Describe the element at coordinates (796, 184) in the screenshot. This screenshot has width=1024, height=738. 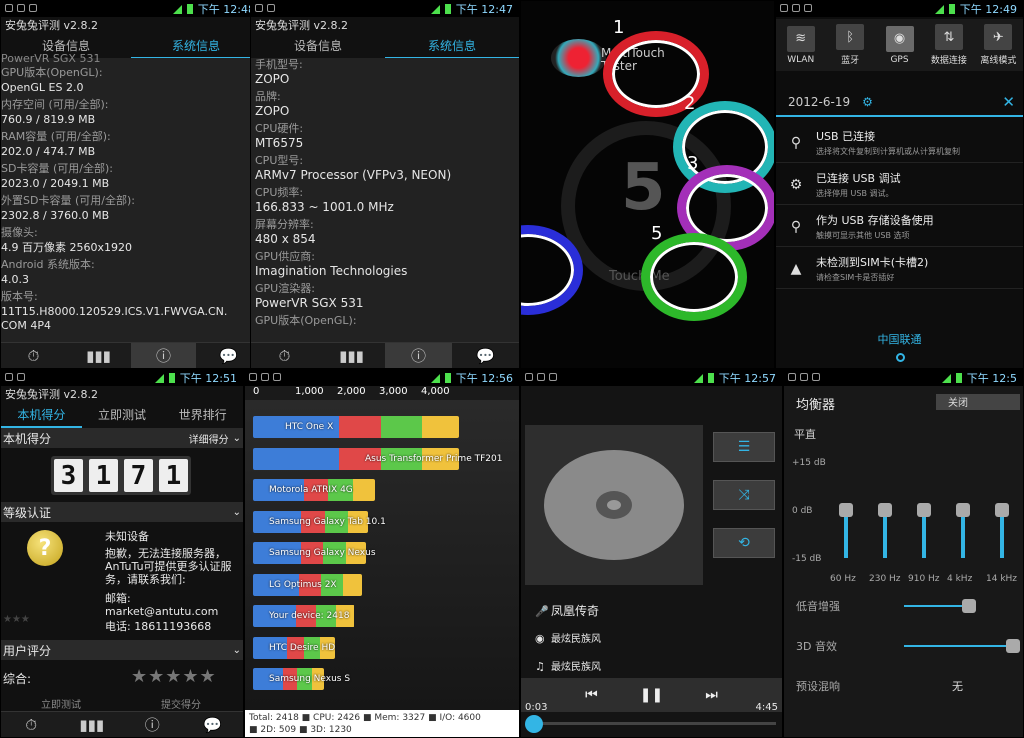
I see `android-icon: ⚙` at that location.